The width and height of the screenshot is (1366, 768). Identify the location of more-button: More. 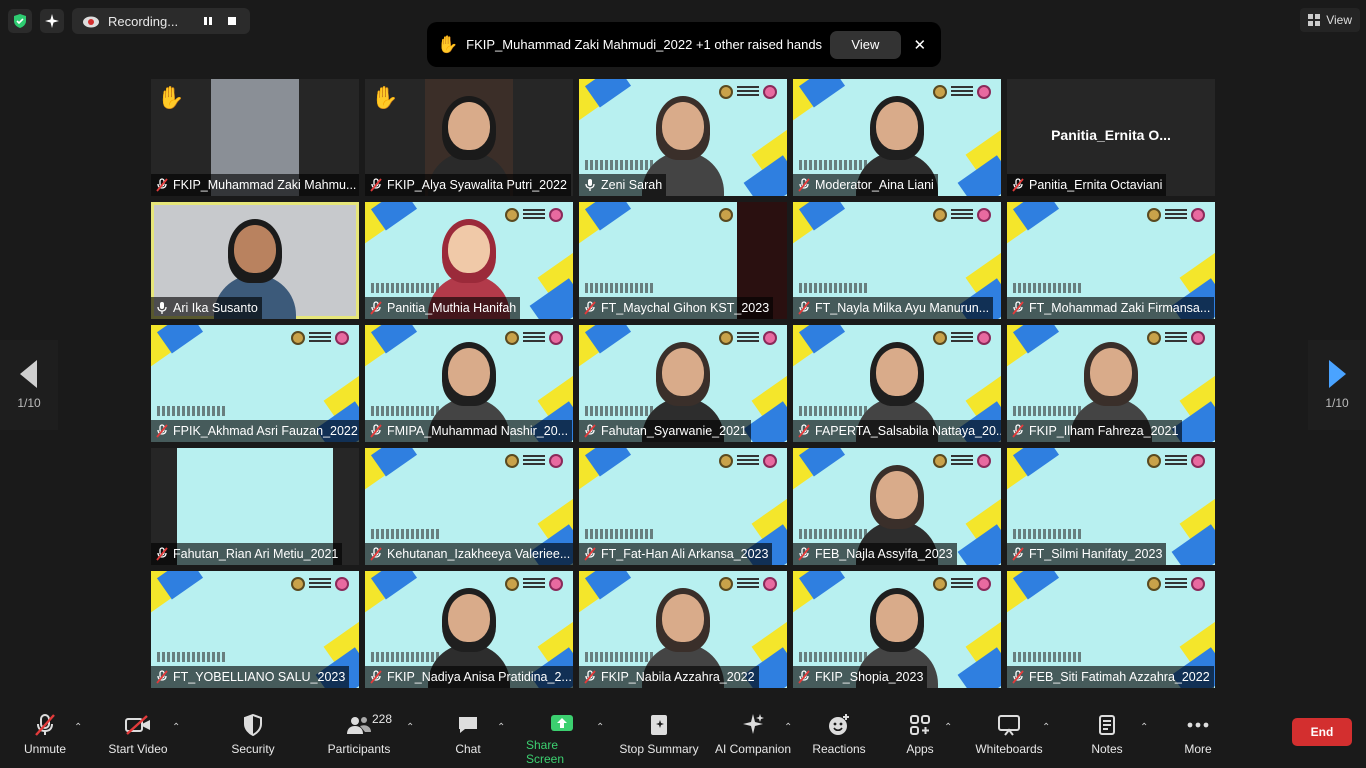
(1198, 738).